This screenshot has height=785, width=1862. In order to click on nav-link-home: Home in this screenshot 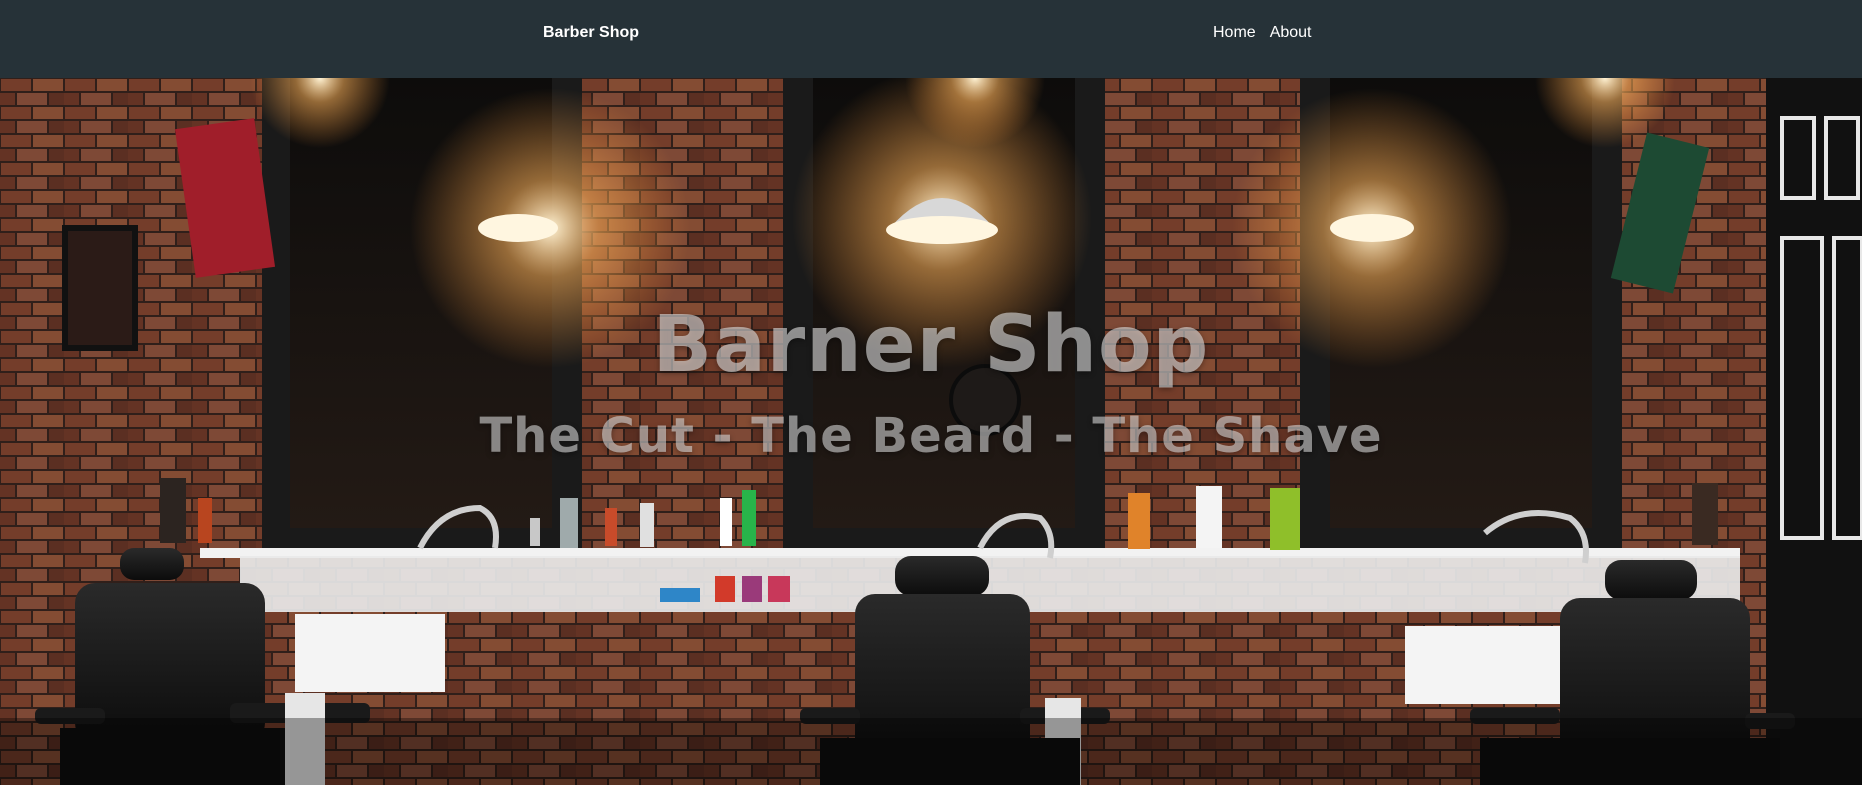, I will do `click(1234, 33)`.